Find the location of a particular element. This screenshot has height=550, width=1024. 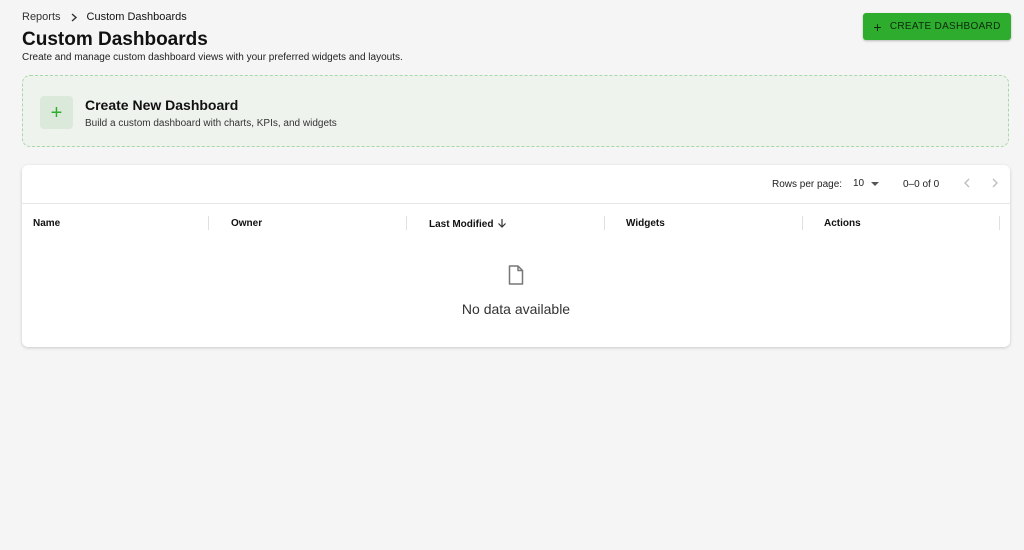

column-header-widgets: Widgets is located at coordinates (645, 223).